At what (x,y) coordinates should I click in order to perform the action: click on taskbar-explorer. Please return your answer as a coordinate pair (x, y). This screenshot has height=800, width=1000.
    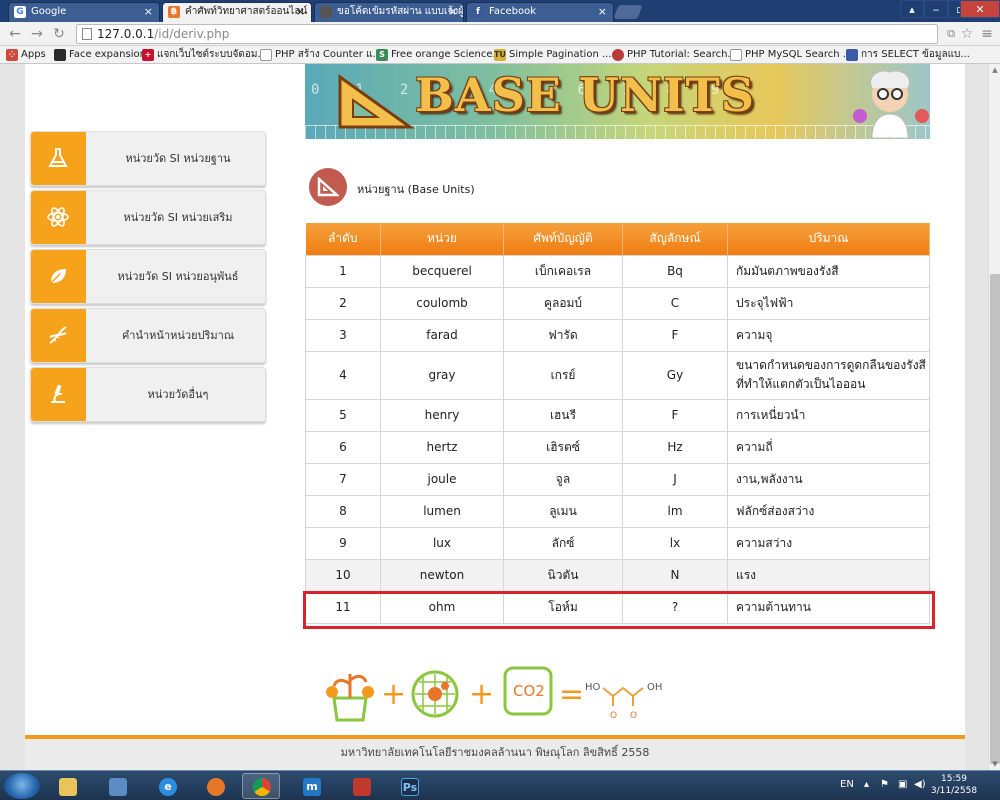
    Looking at the image, I should click on (67, 786).